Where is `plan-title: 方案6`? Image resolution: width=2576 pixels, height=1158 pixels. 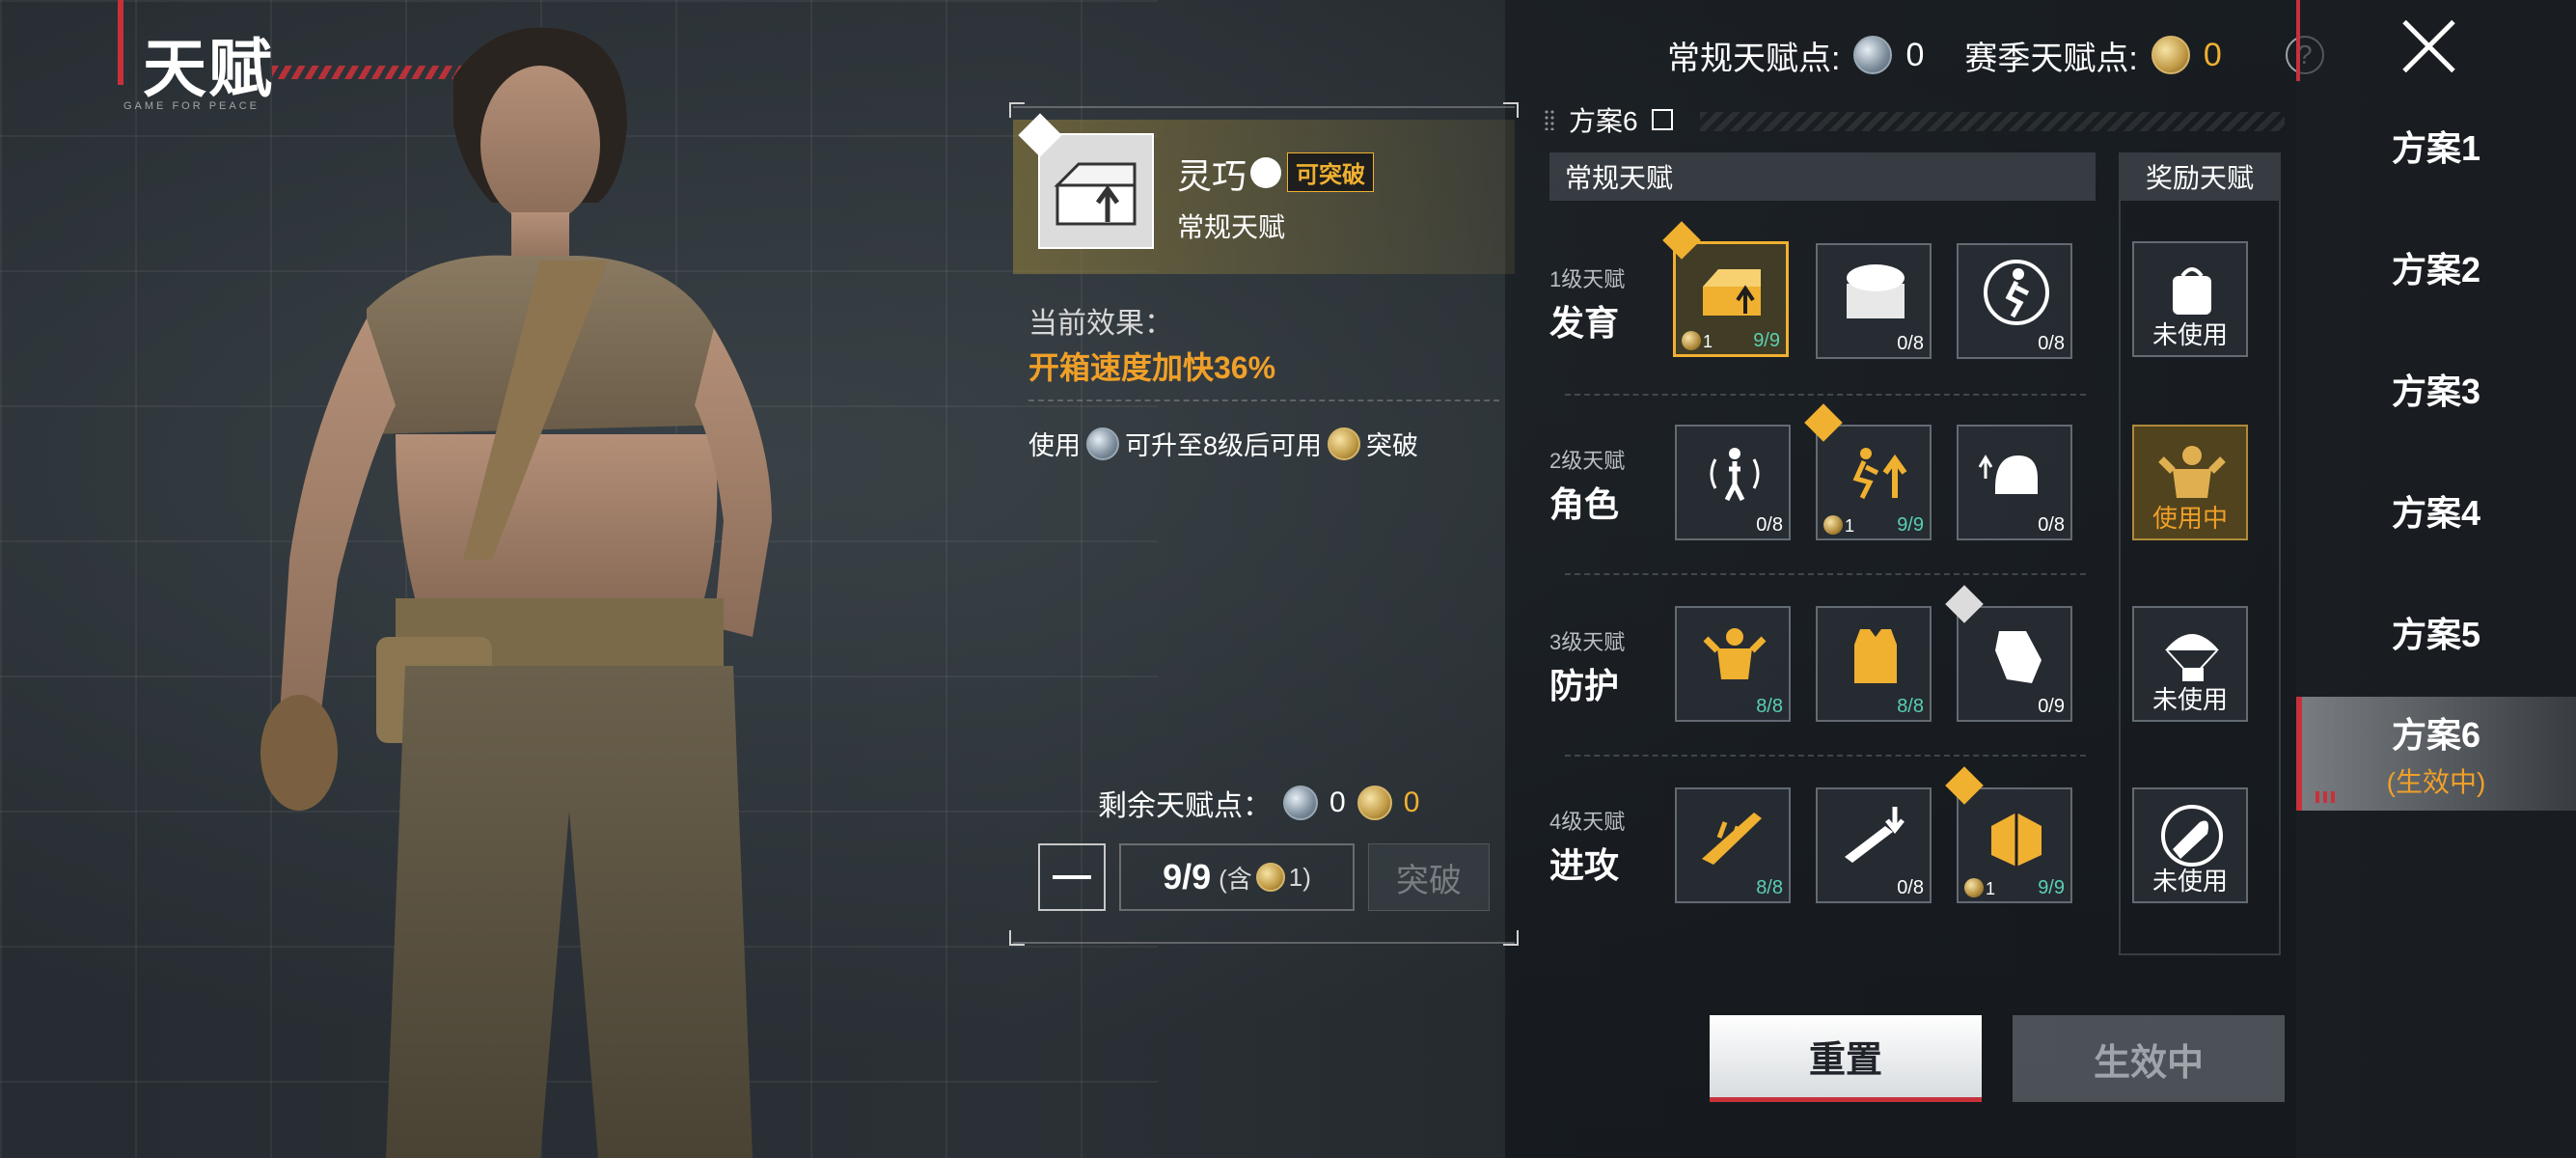
plan-title: 方案6 is located at coordinates (1609, 119).